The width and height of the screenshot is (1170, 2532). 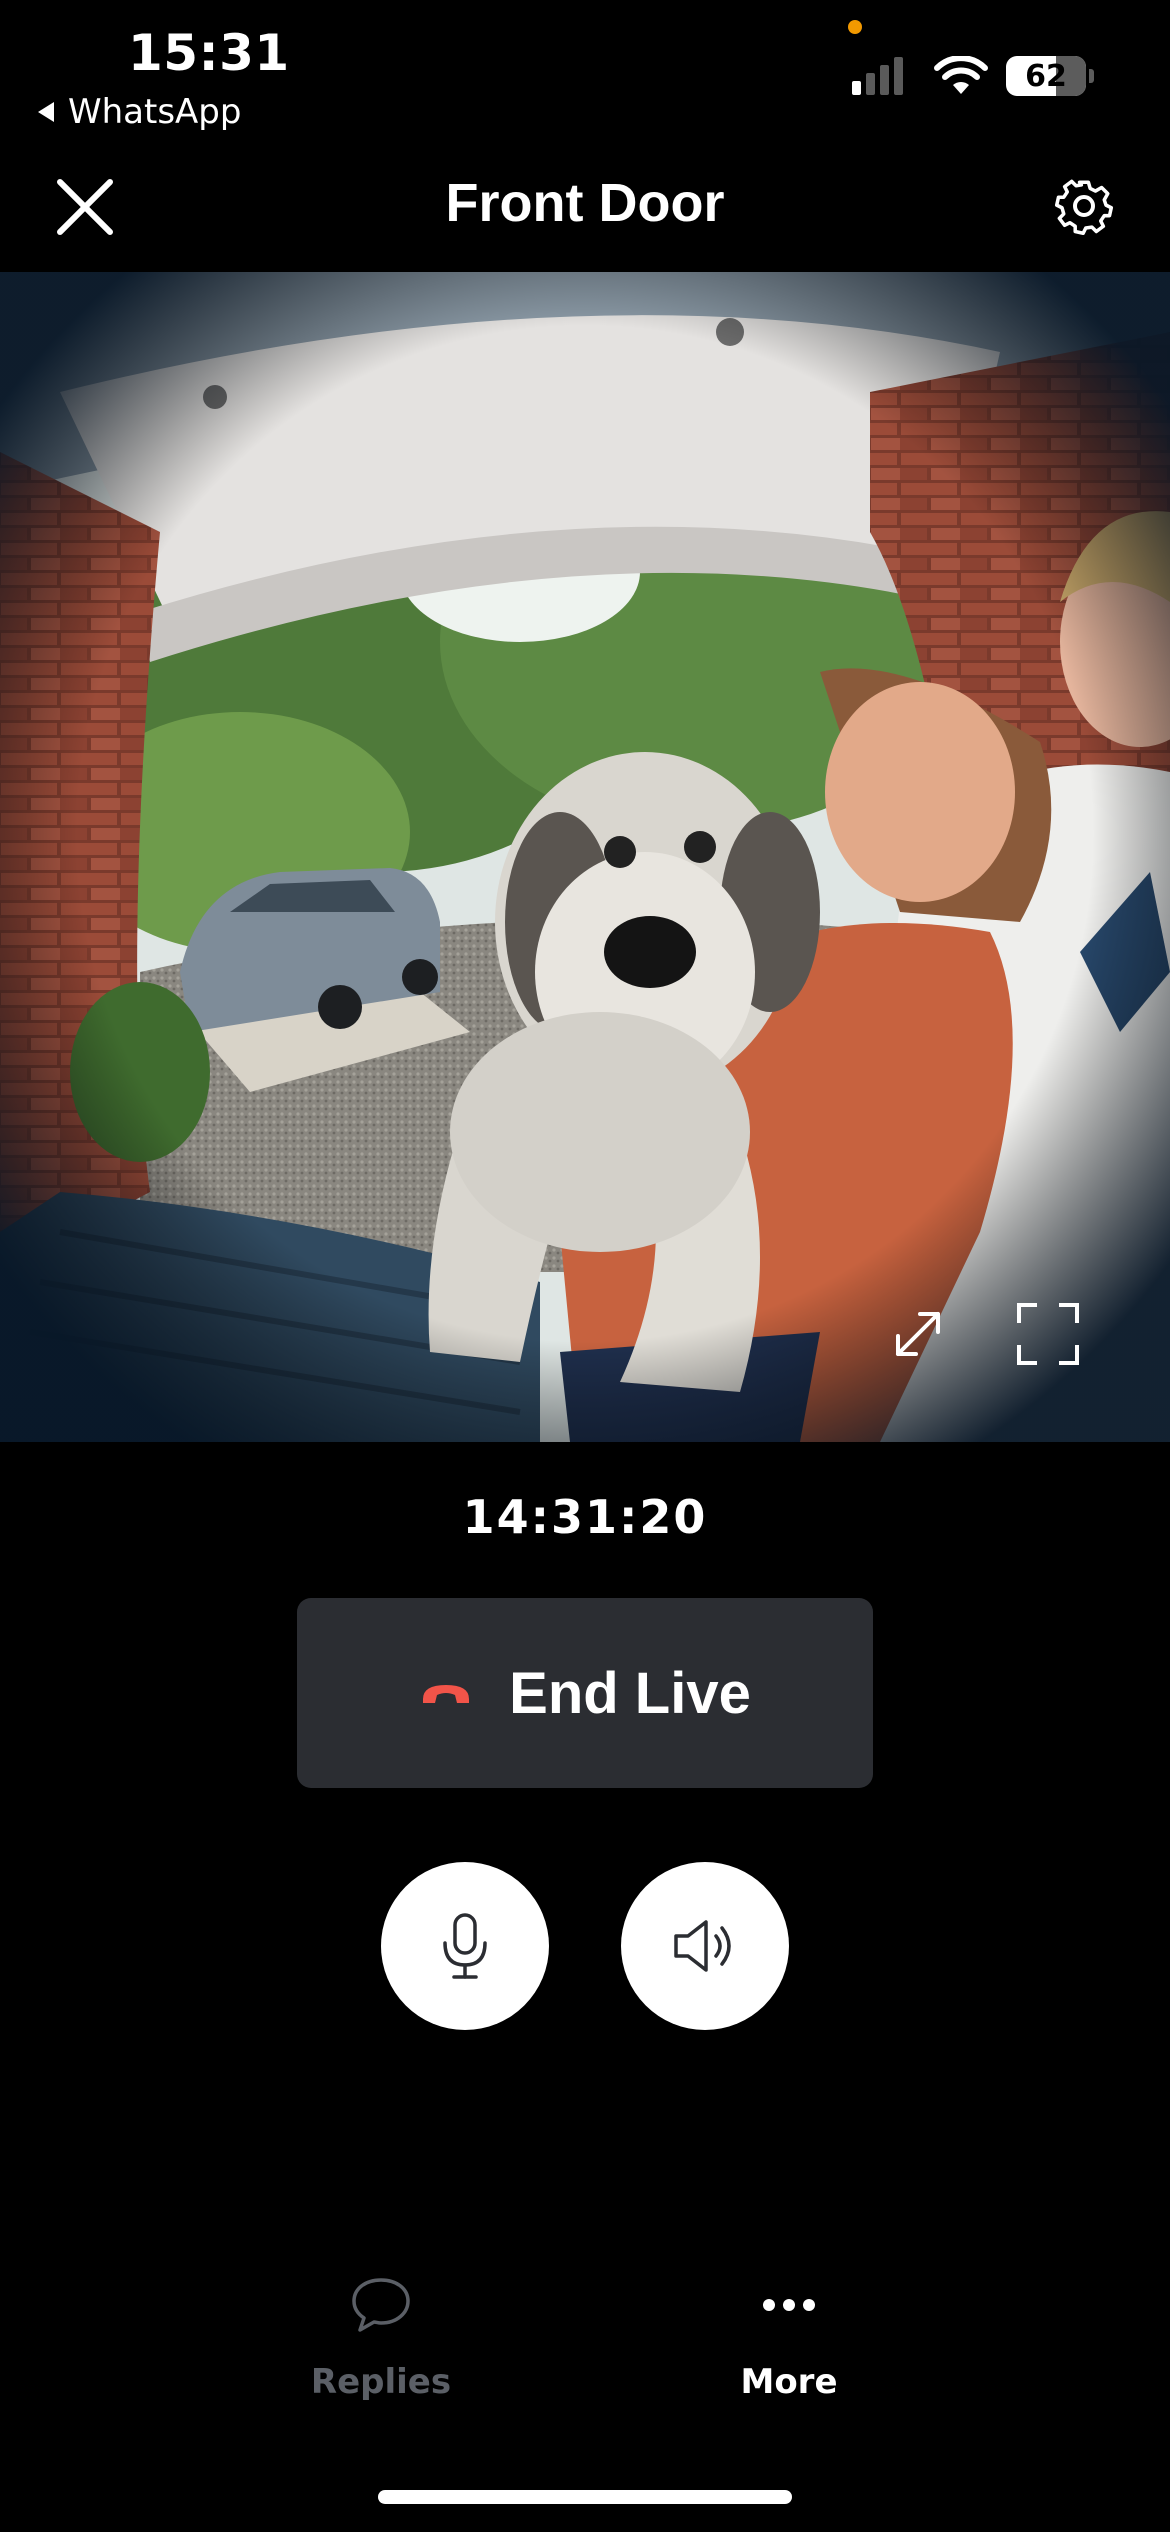 What do you see at coordinates (446, 1693) in the screenshot?
I see `hang-up-phone-icon` at bounding box center [446, 1693].